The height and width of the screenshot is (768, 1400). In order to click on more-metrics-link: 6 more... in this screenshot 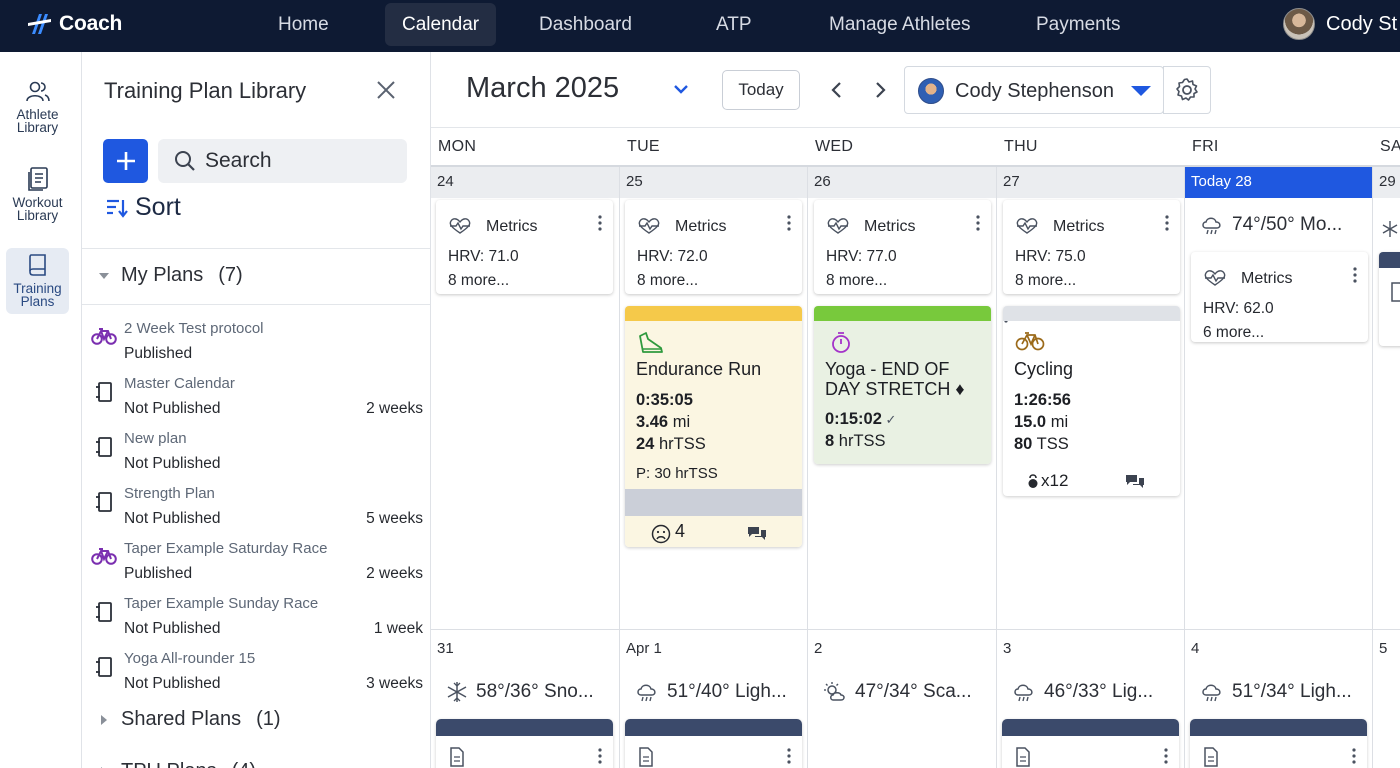, I will do `click(1233, 333)`.